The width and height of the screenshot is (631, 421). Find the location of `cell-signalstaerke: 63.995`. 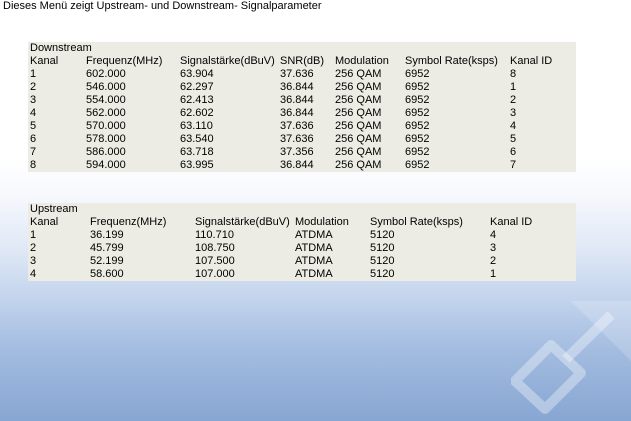

cell-signalstaerke: 63.995 is located at coordinates (197, 165).